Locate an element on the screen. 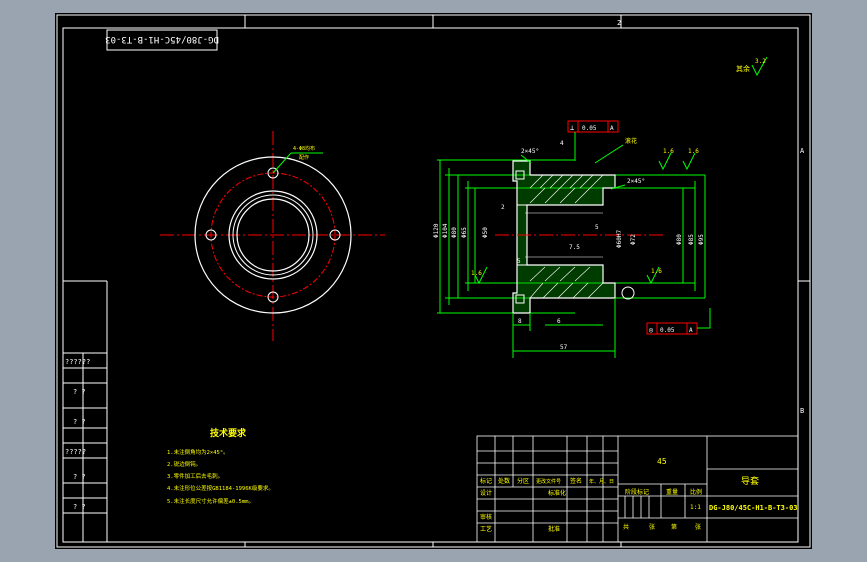  geometric-tolerance-frame: ⊥ 0.05 A is located at coordinates (593, 140).